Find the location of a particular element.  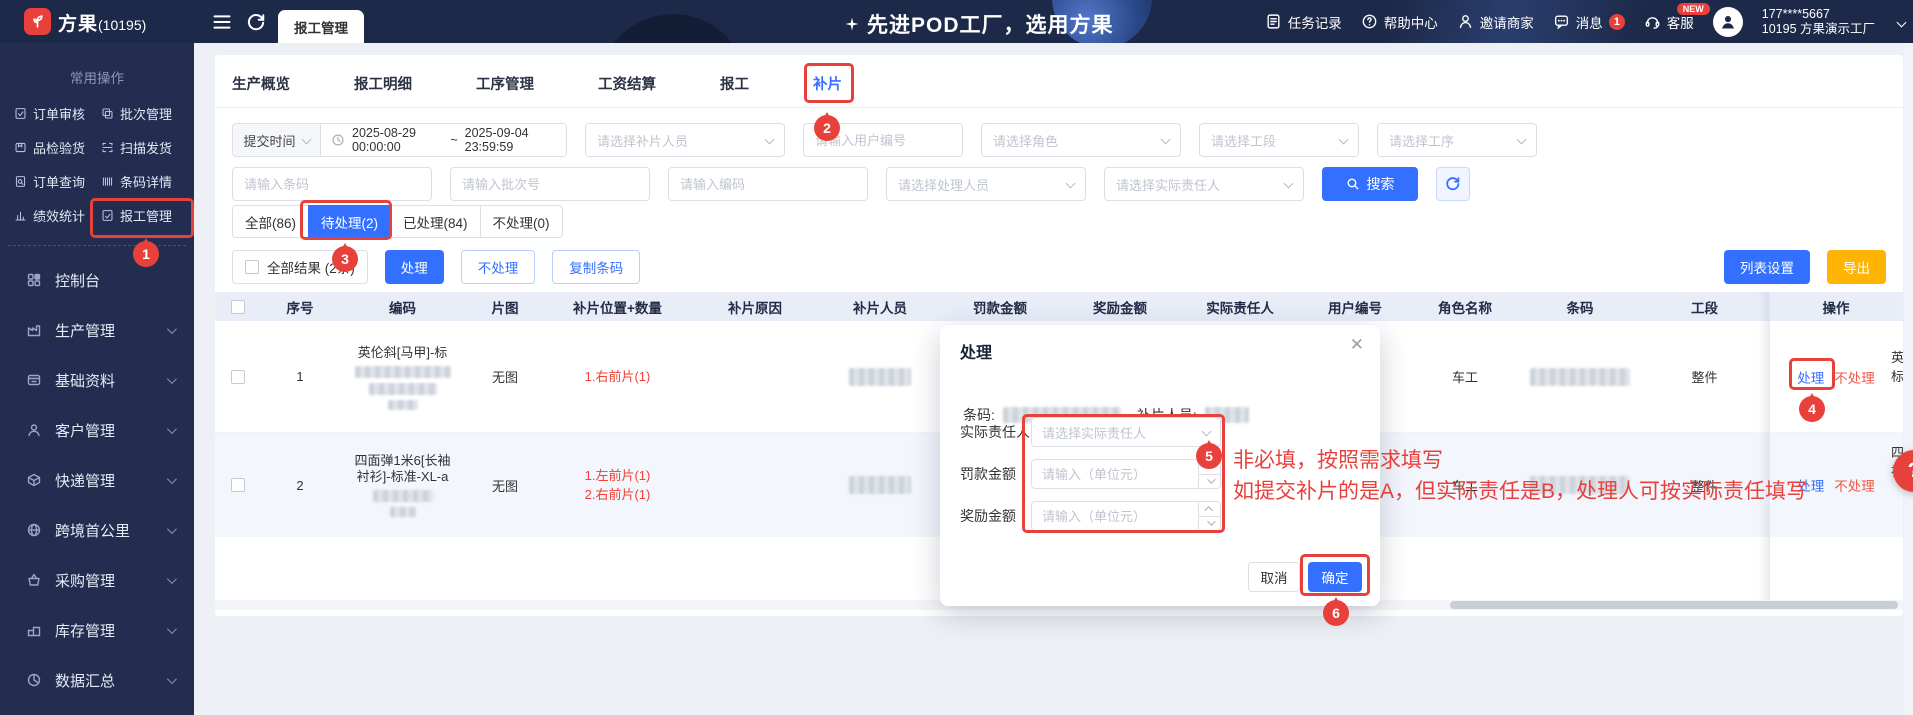

quick-item-performance-stats: 绩效统计 is located at coordinates (57, 215).